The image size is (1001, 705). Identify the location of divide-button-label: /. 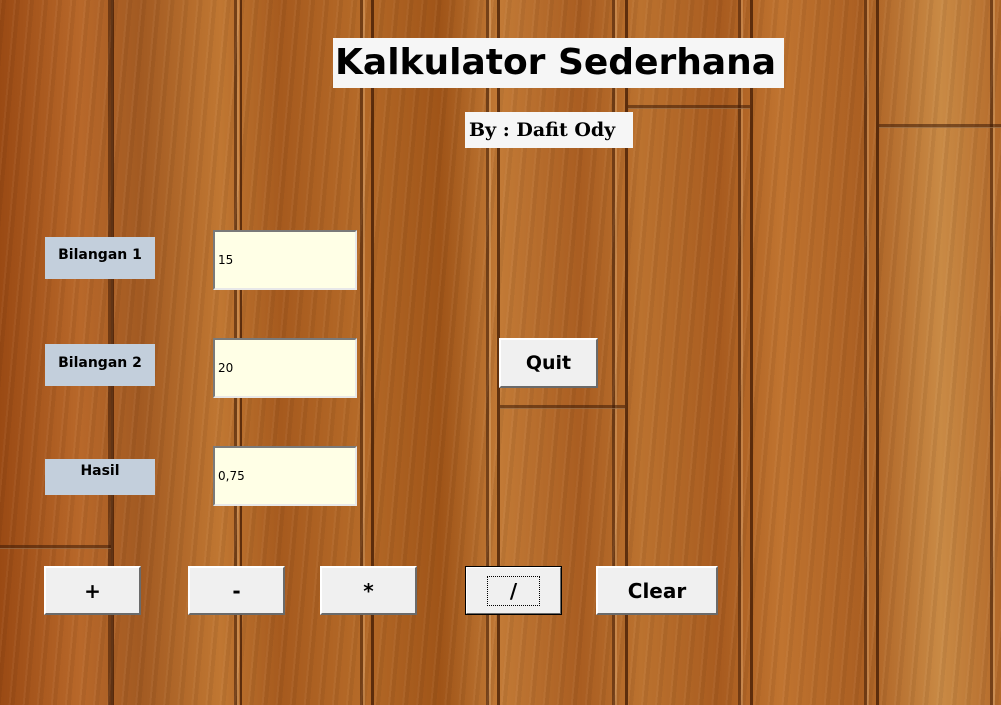
(513, 590).